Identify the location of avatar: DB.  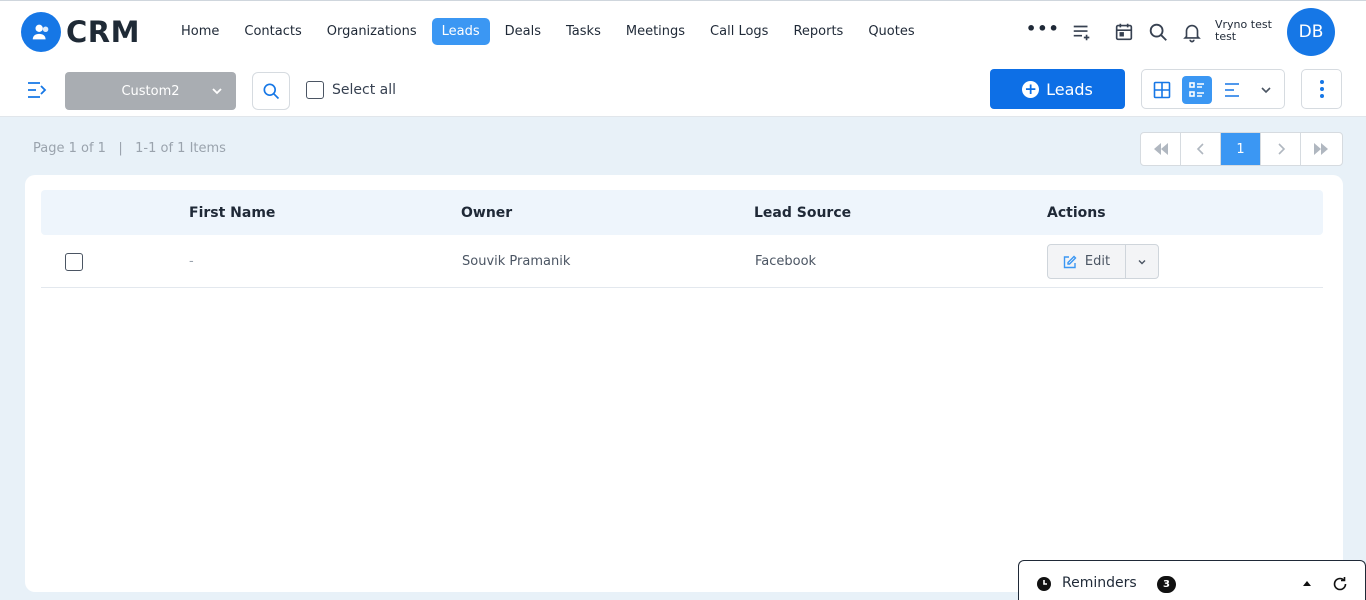
(1311, 32).